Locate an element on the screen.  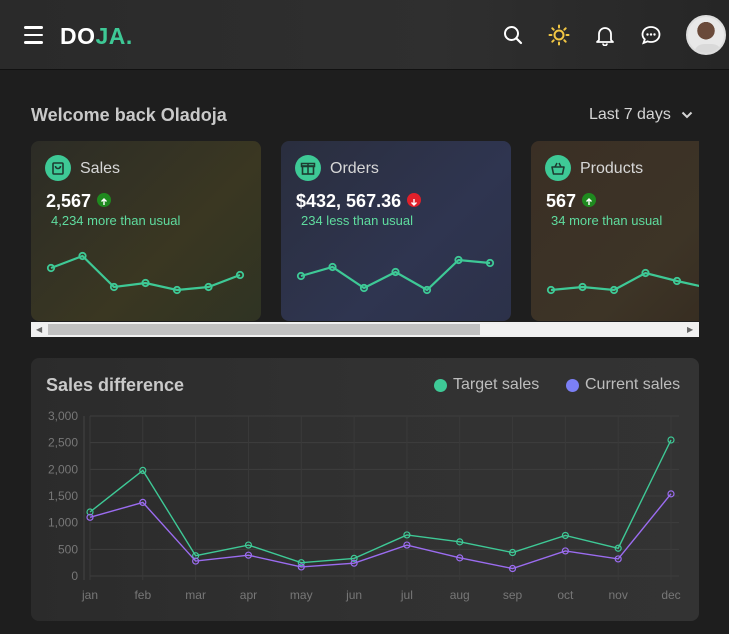
legend-label: Current sales is located at coordinates (633, 384).